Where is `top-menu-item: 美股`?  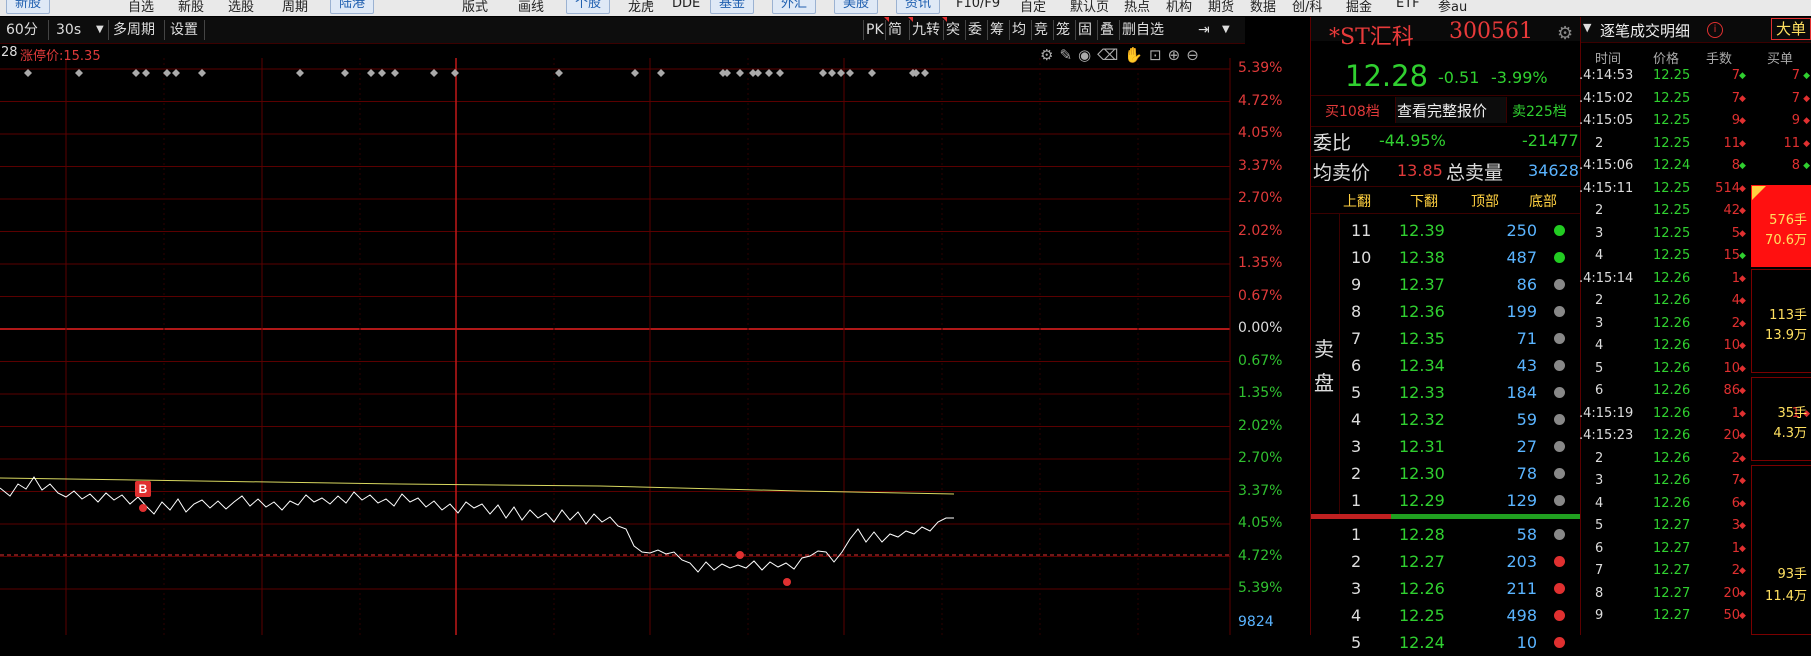
top-menu-item: 美股 is located at coordinates (856, 7).